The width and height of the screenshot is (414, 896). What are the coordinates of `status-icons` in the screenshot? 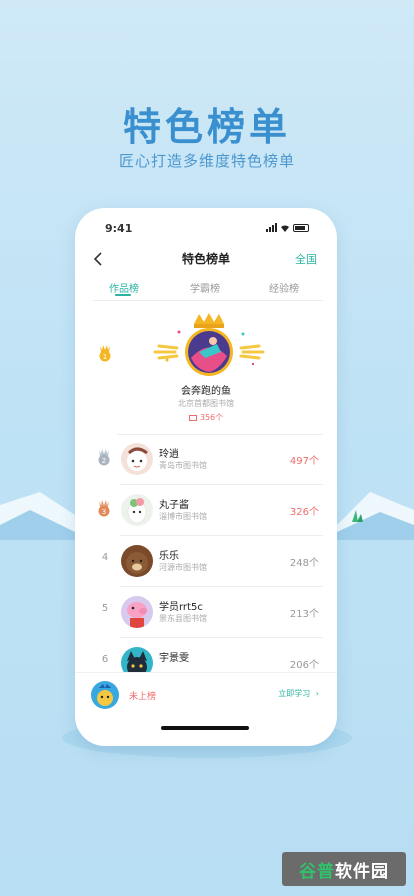 It's located at (287, 227).